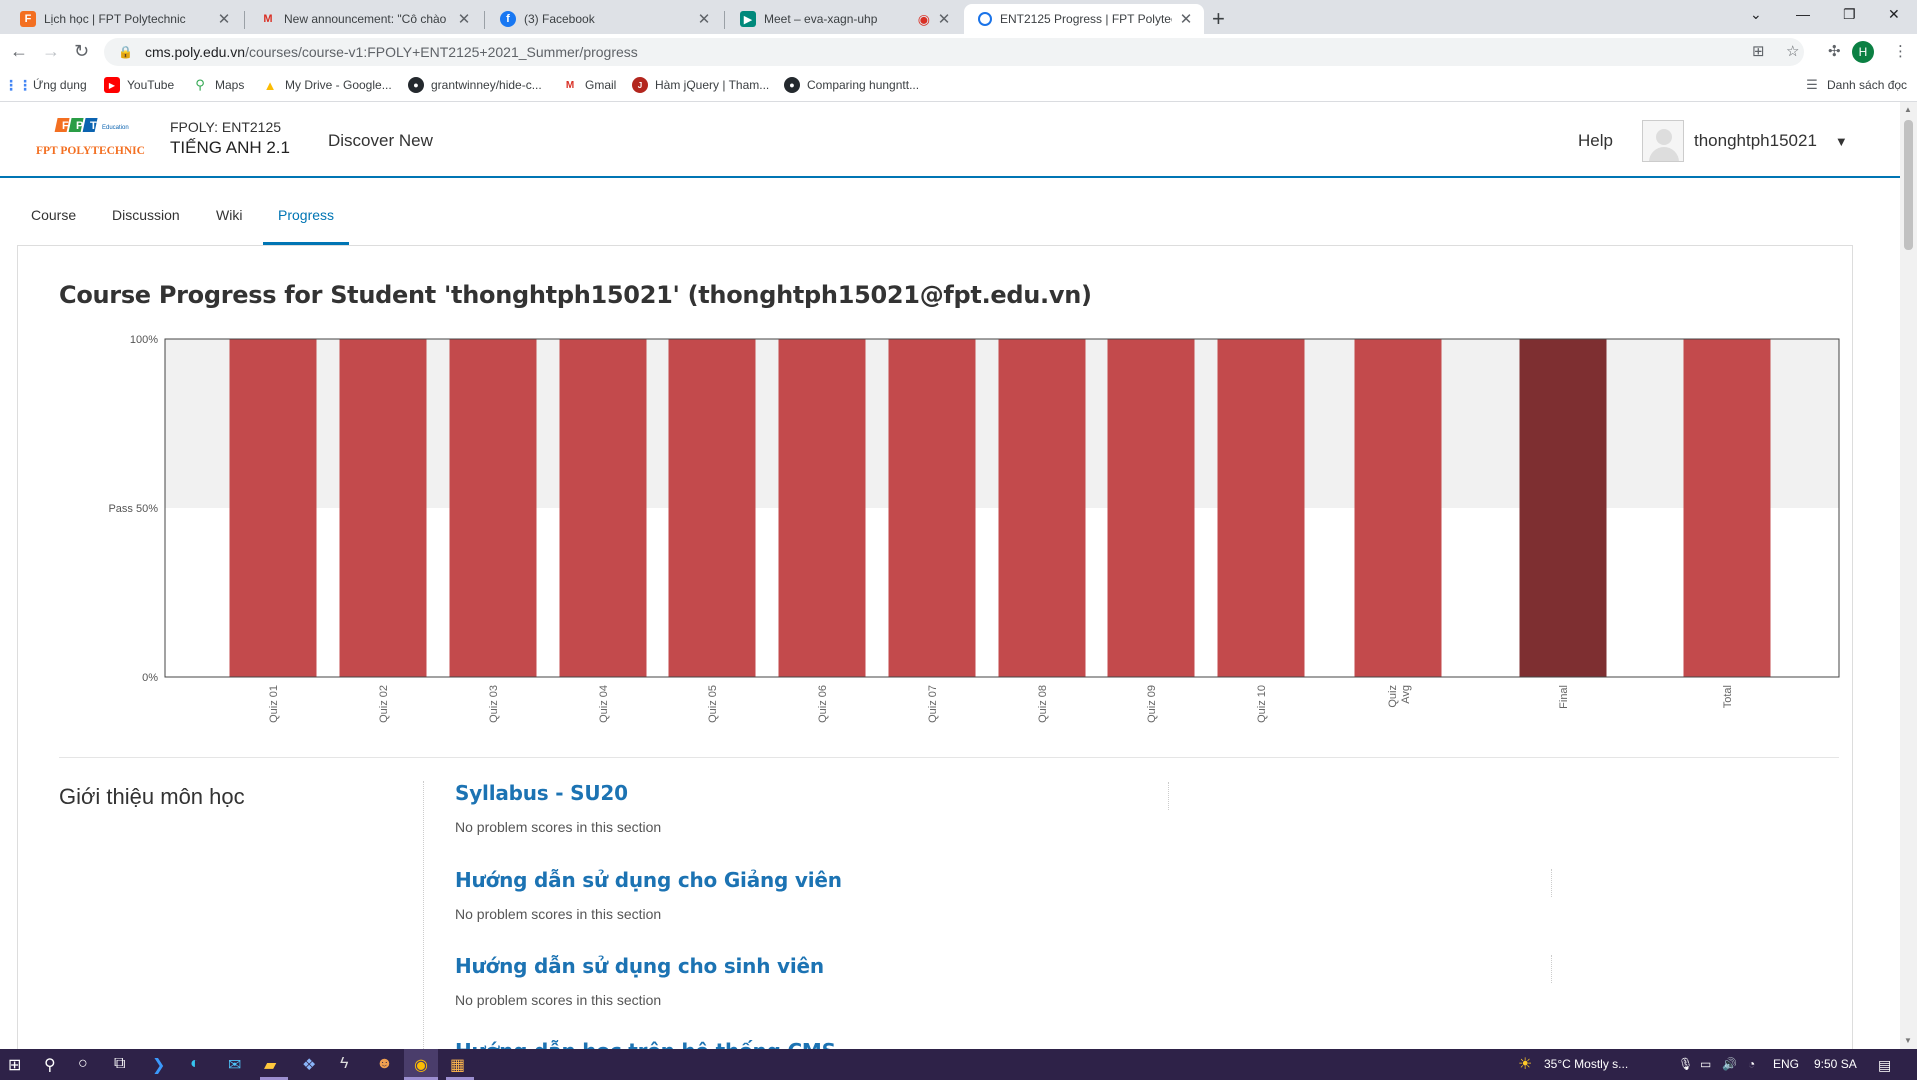 This screenshot has height=1080, width=1917. Describe the element at coordinates (152, 796) in the screenshot. I see `chapter-title: Giới thiệu môn học` at that location.